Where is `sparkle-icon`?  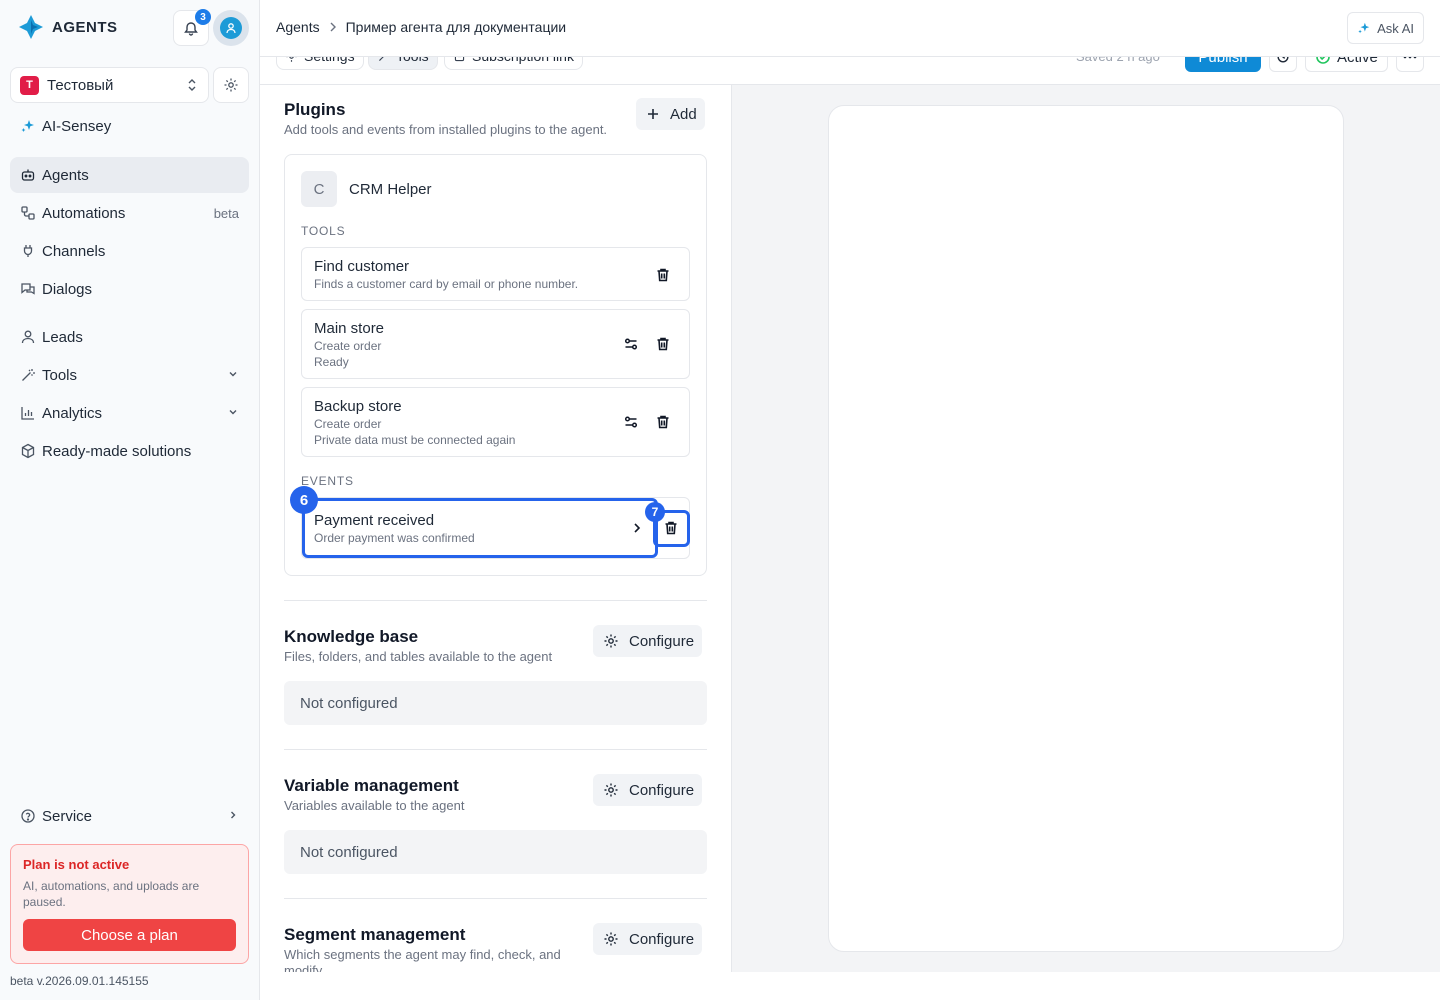
sparkle-icon is located at coordinates (1364, 28).